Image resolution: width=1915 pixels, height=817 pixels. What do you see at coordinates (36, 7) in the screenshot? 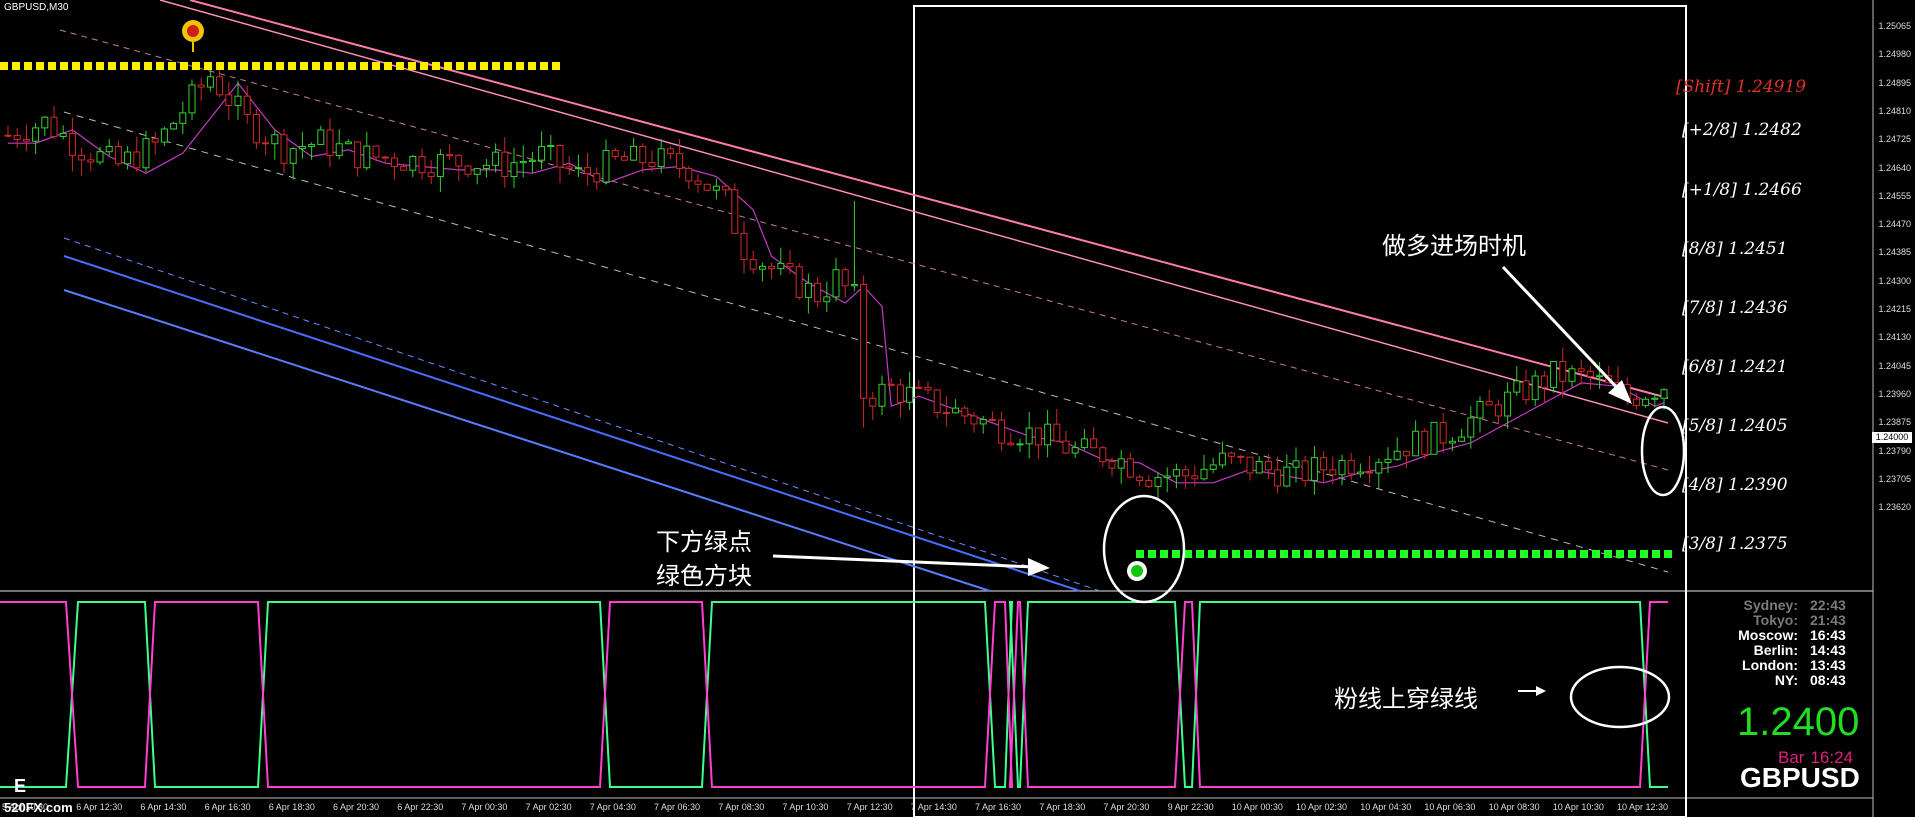
I see `chart-symbol-label: GBPUSD,M30` at bounding box center [36, 7].